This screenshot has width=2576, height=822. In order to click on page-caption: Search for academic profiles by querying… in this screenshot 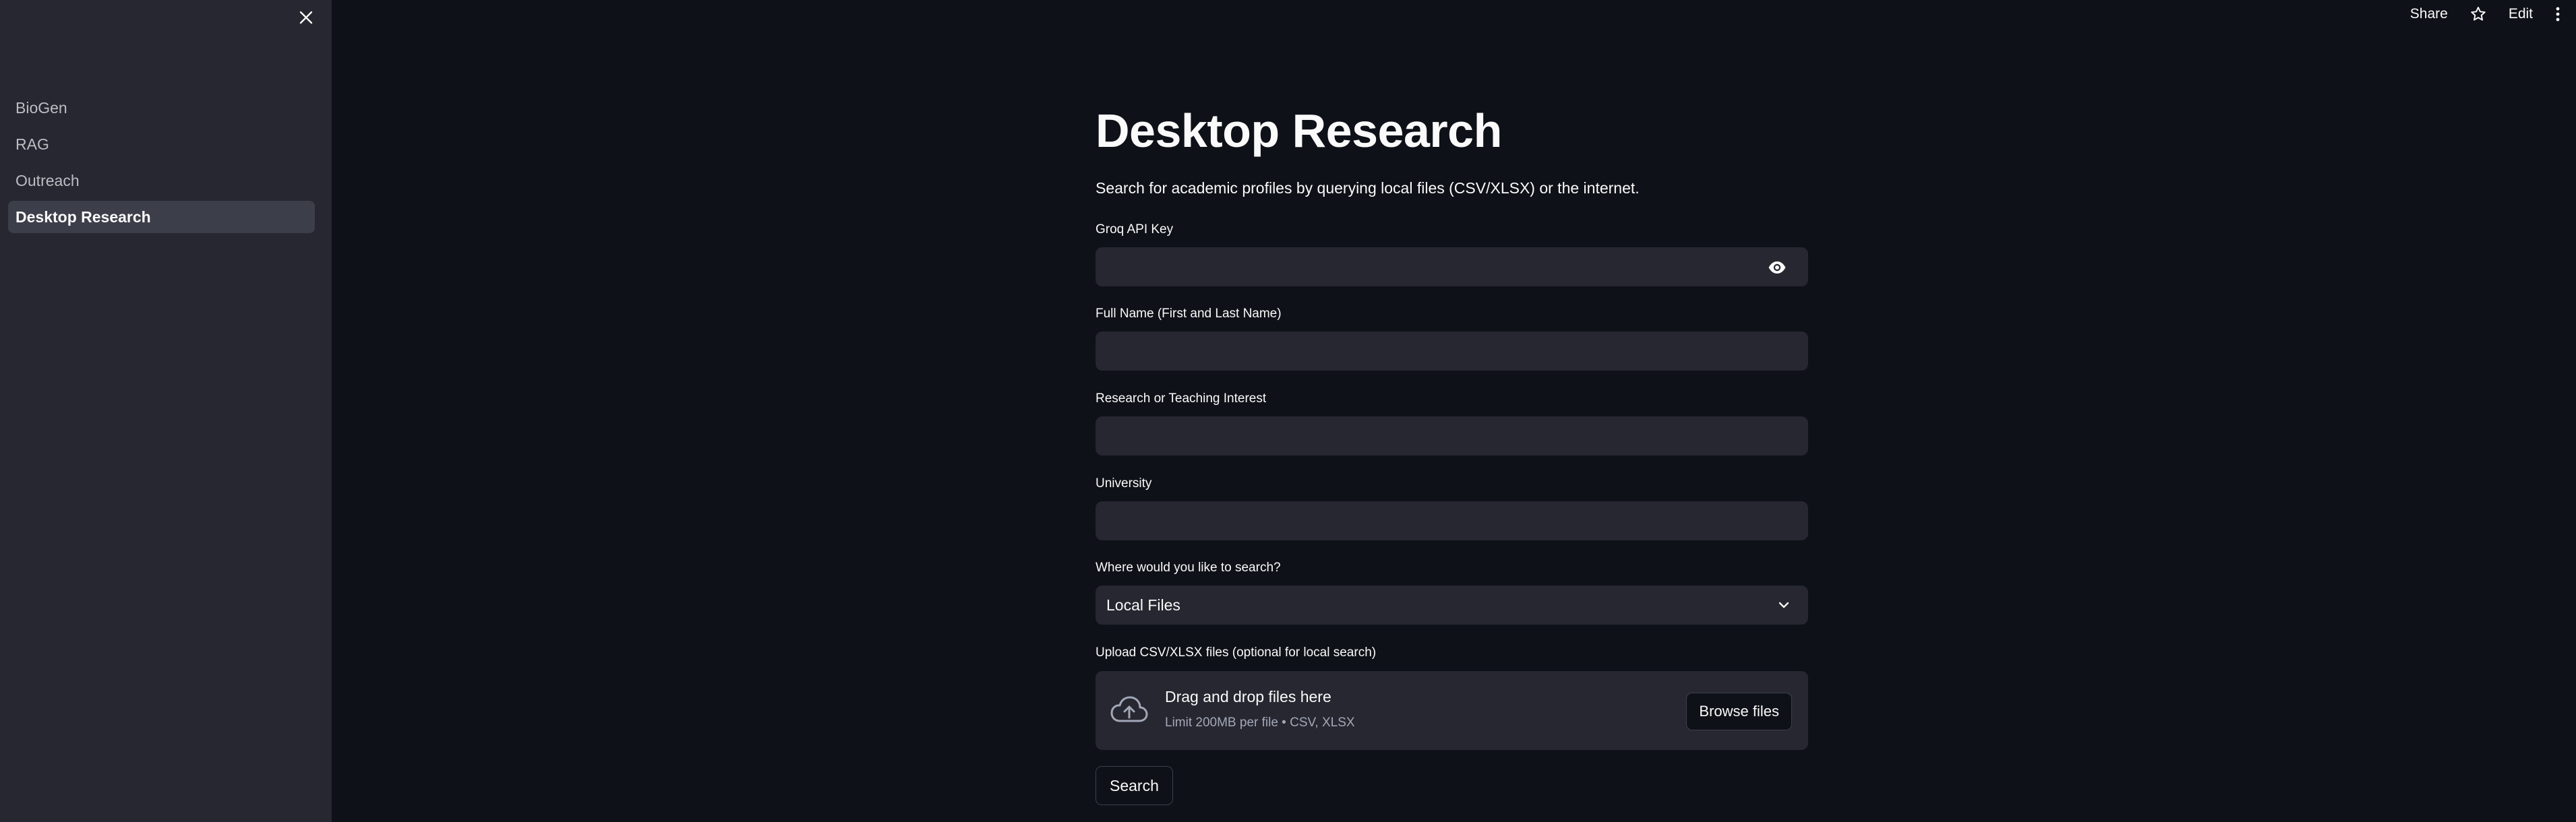, I will do `click(1368, 188)`.